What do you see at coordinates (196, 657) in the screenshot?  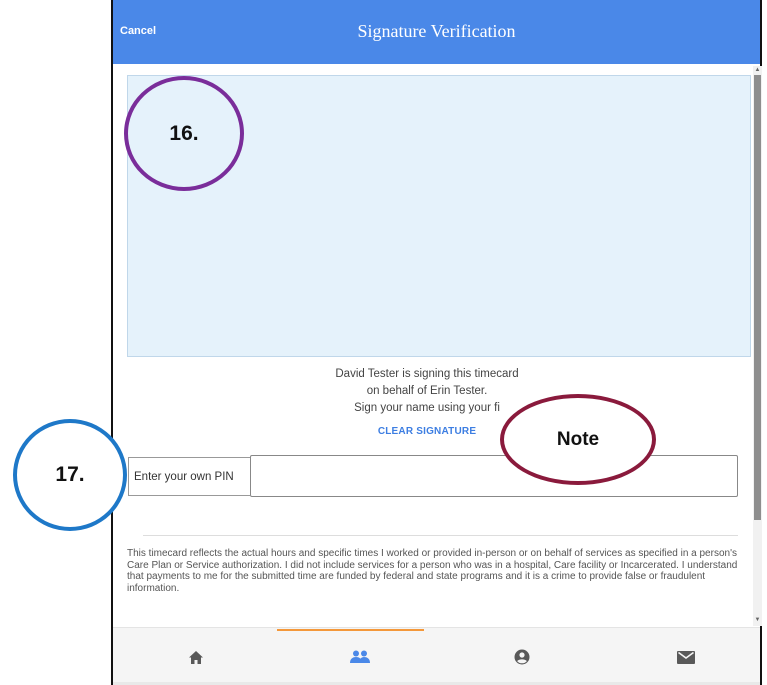 I see `home-icon` at bounding box center [196, 657].